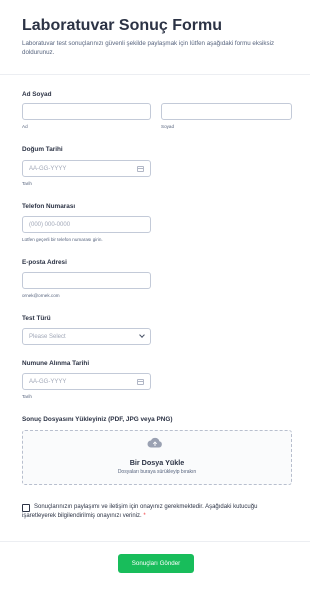 Image resolution: width=320 pixels, height=590 pixels. What do you see at coordinates (86, 168) in the screenshot?
I see `birth-date-input: AA-GG-YYYY` at bounding box center [86, 168].